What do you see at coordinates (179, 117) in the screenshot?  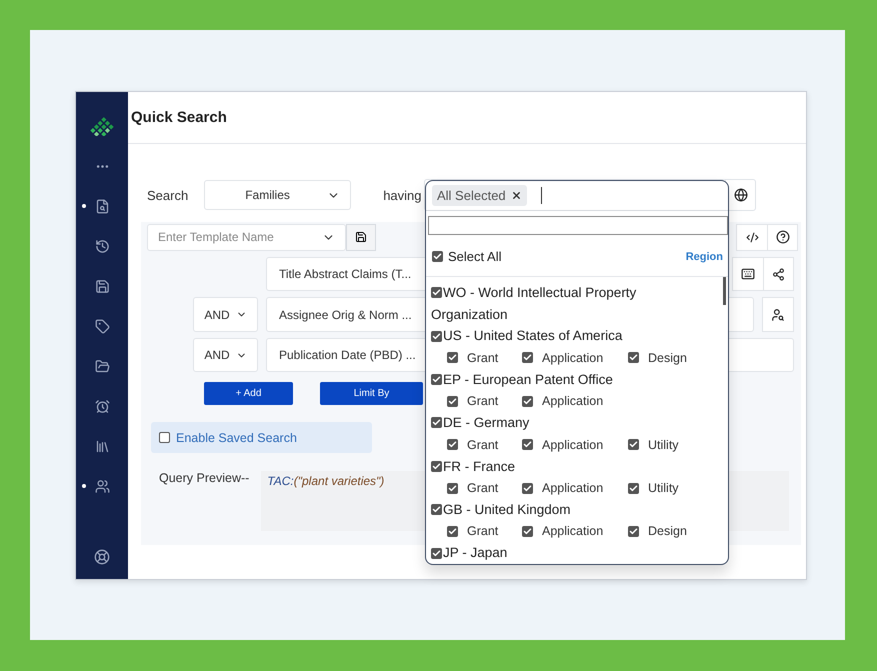 I see `window-title: Quick Search` at bounding box center [179, 117].